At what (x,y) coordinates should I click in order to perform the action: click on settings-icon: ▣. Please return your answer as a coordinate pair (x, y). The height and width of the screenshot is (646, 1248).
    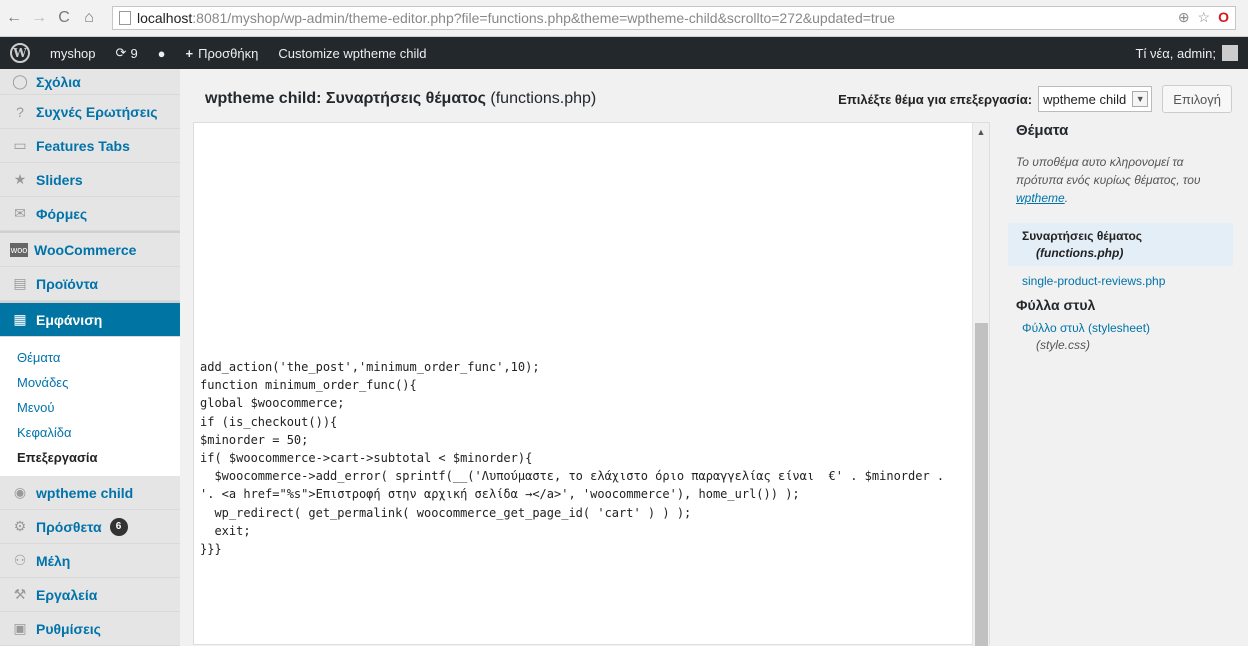
    Looking at the image, I should click on (20, 629).